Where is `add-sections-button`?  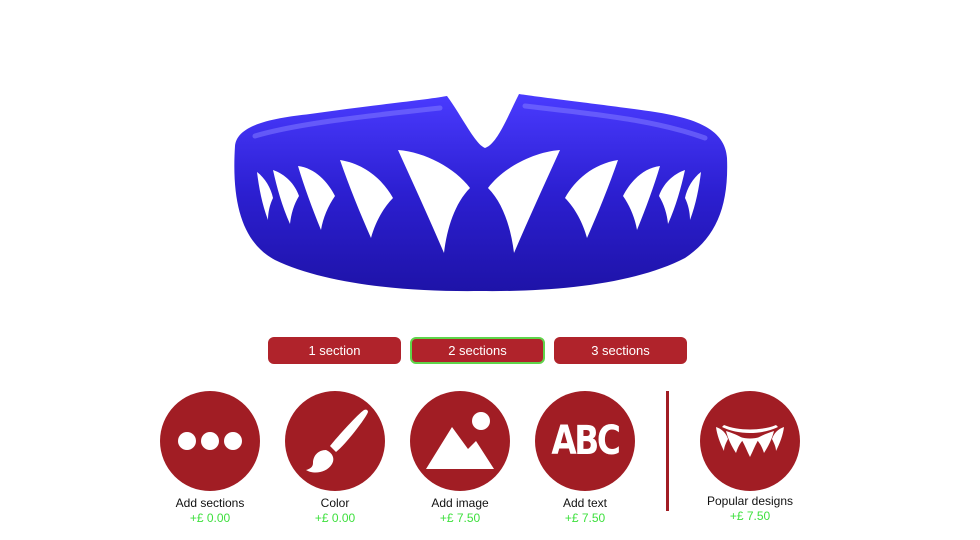
add-sections-button is located at coordinates (210, 441).